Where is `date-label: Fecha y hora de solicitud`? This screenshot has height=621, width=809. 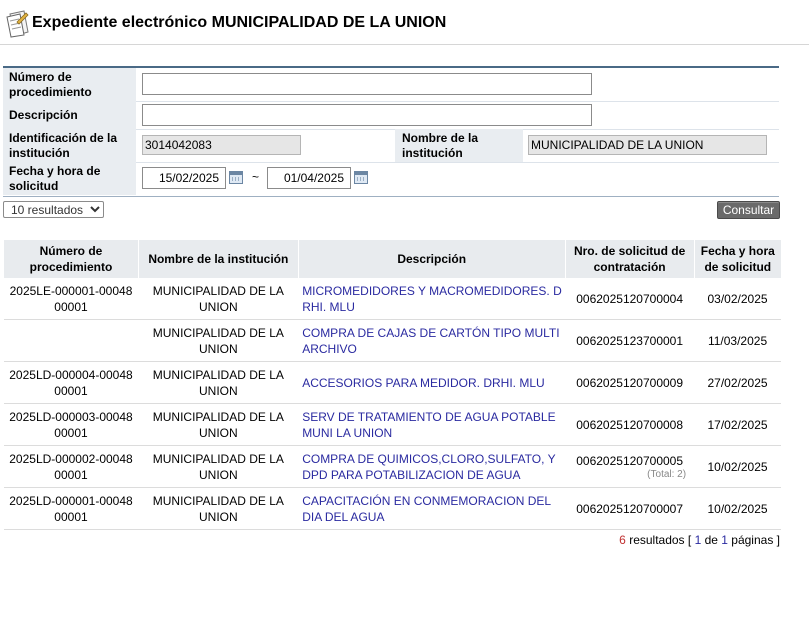 date-label: Fecha y hora de solicitud is located at coordinates (69, 178).